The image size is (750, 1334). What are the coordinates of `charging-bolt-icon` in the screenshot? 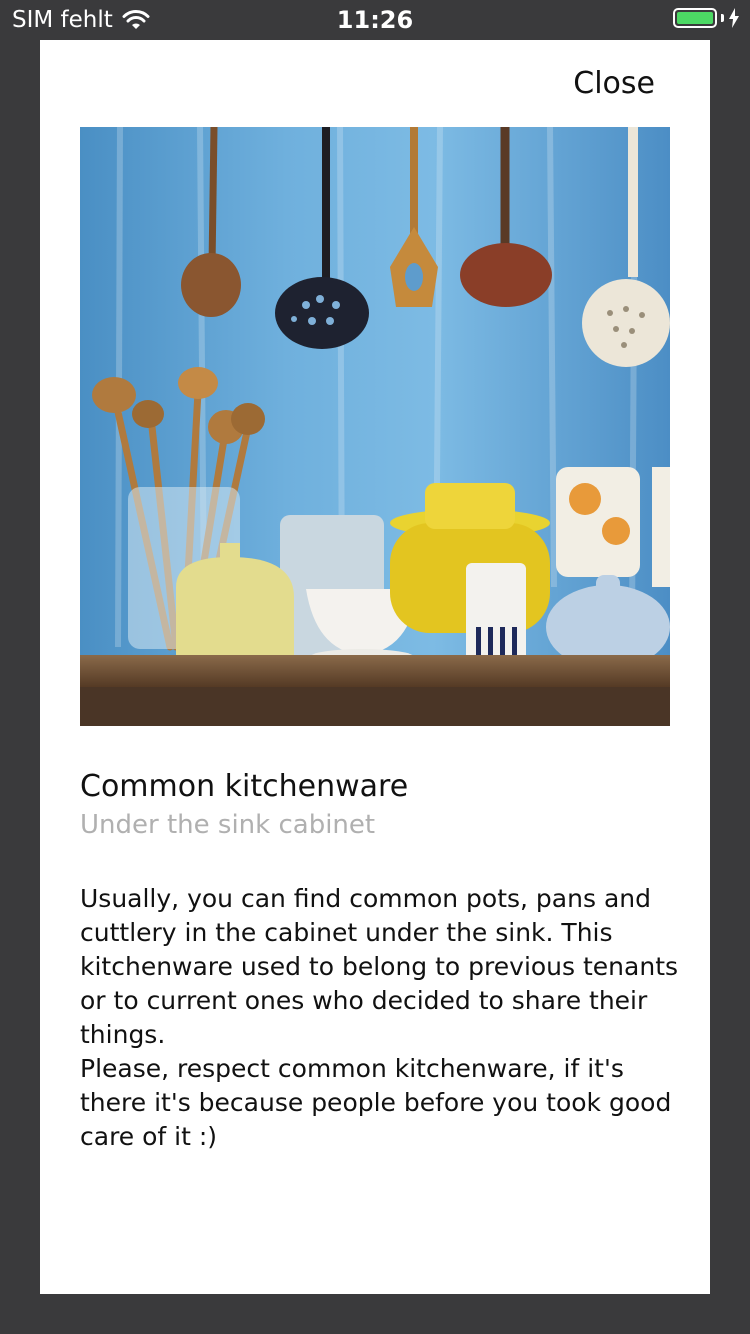 It's located at (734, 18).